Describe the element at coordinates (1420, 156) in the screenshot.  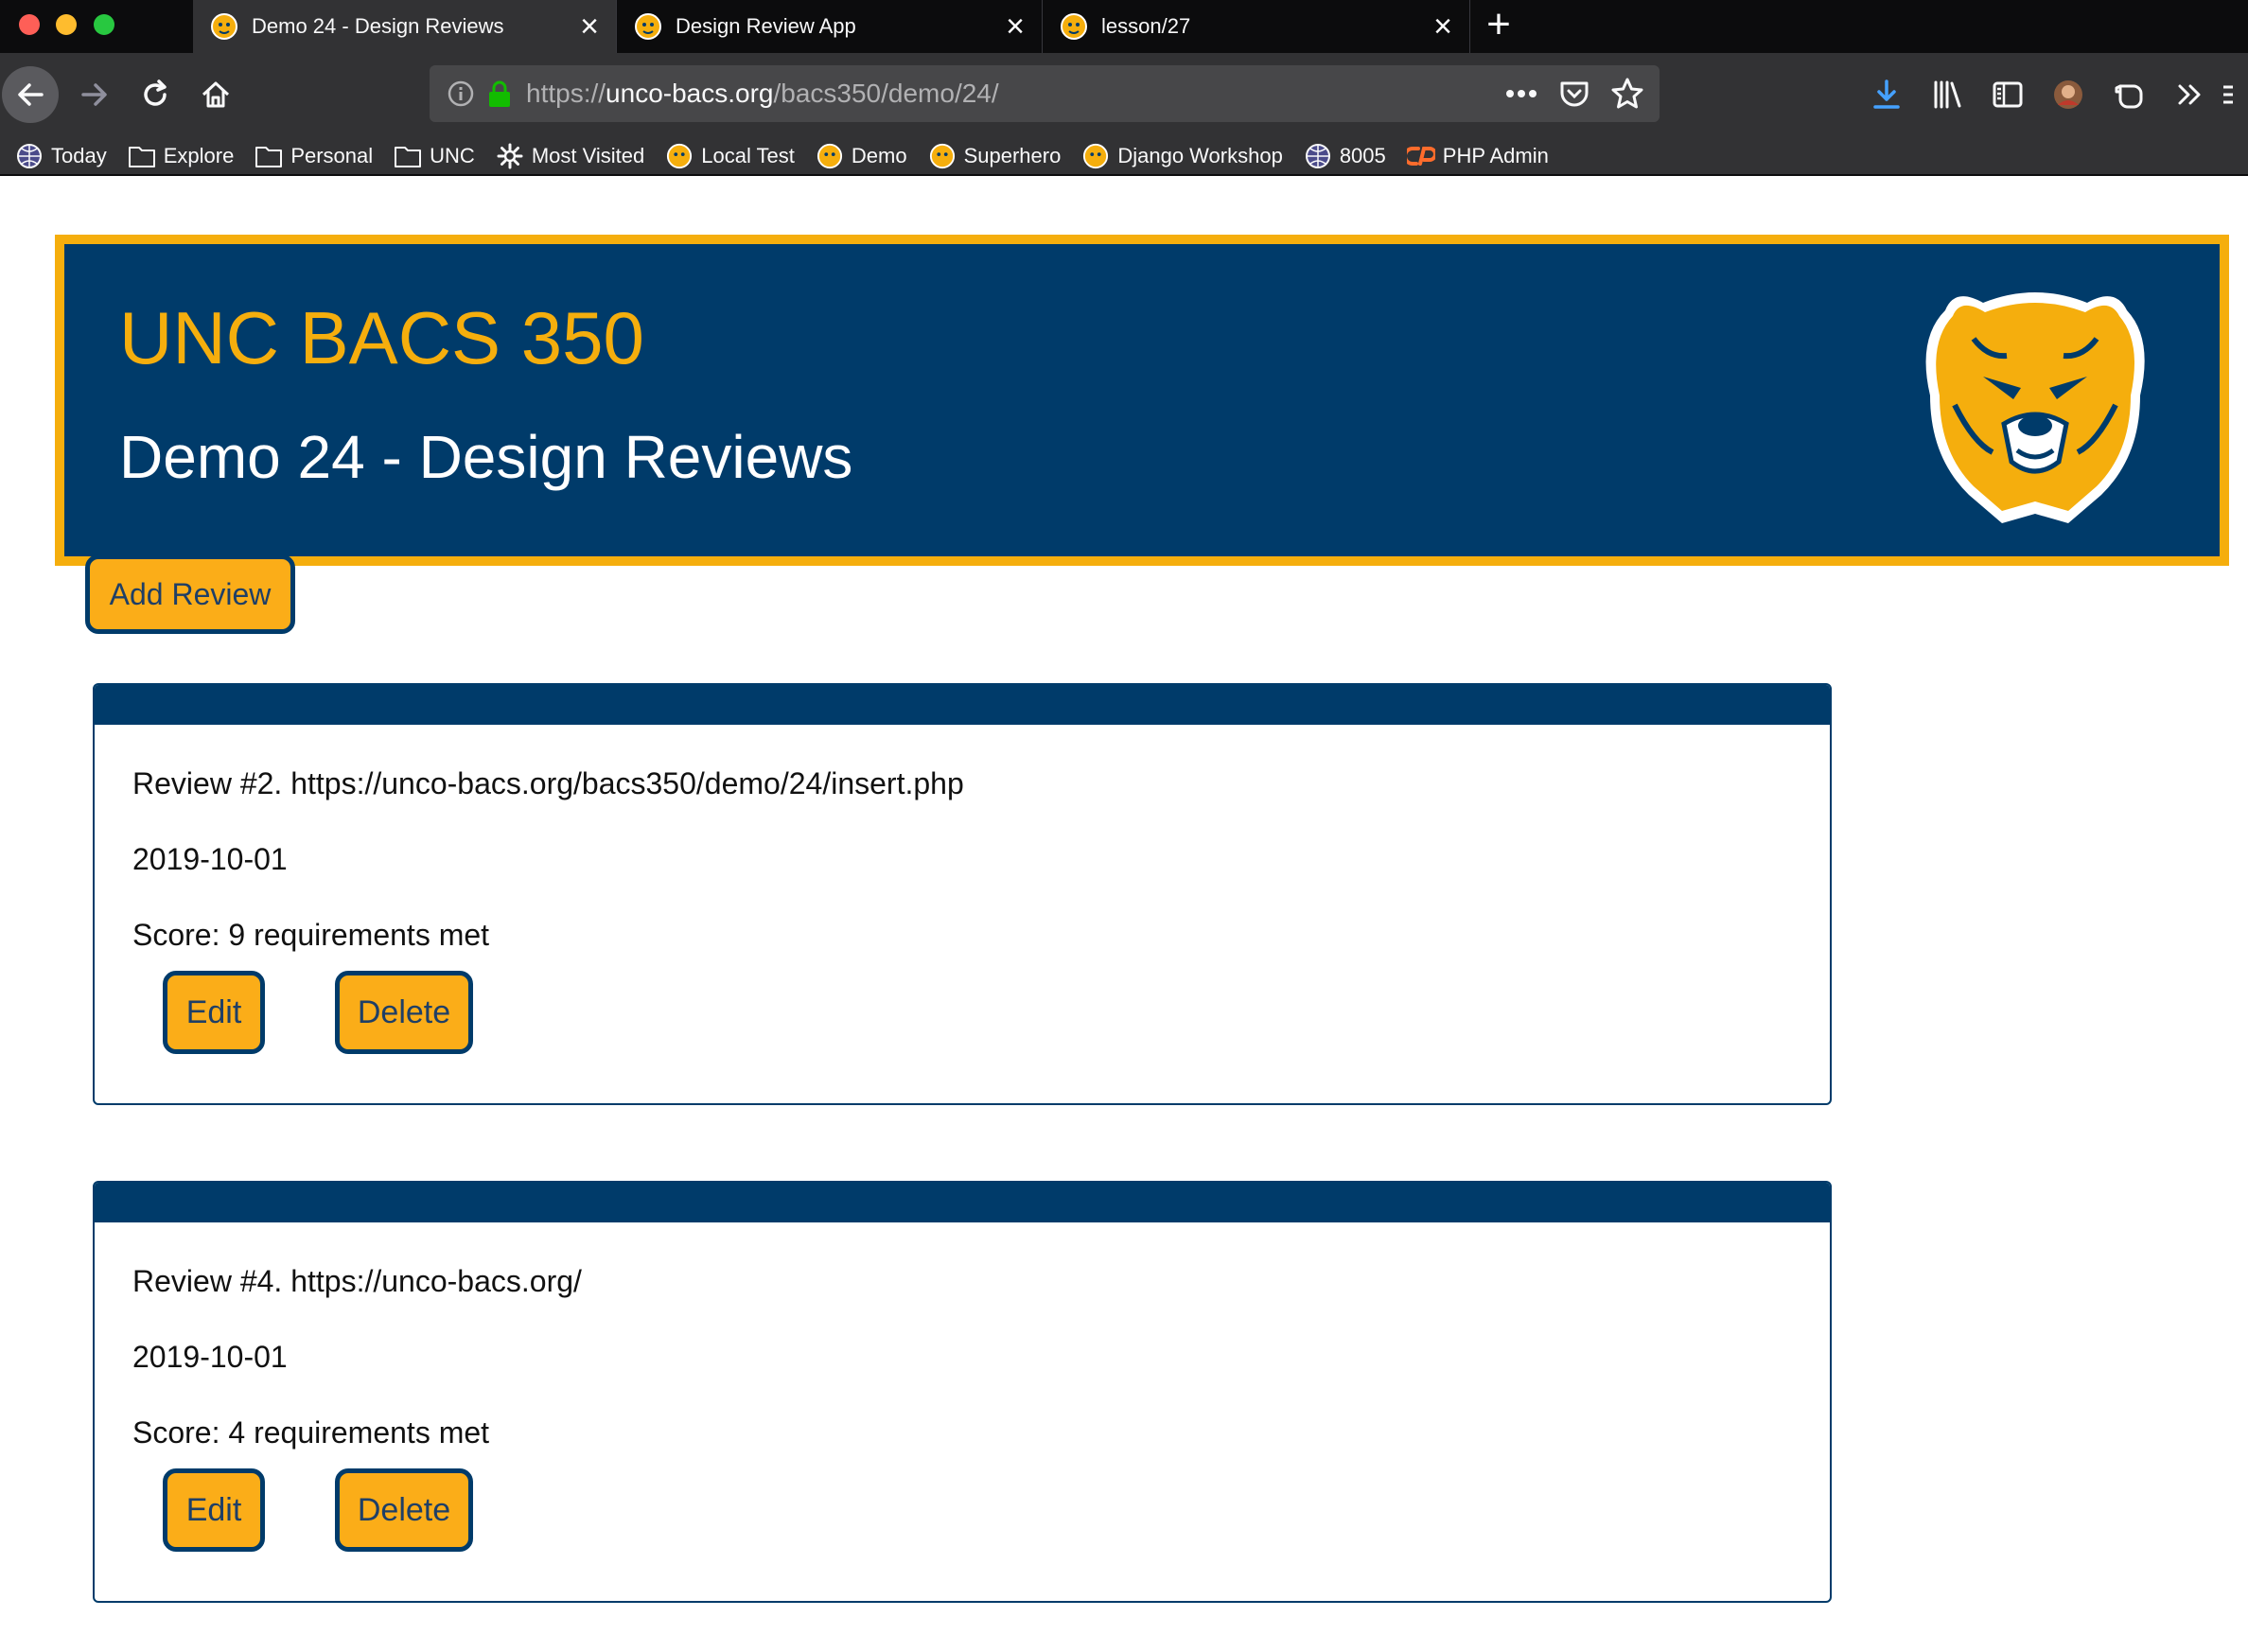
I see `cpanel-icon` at that location.